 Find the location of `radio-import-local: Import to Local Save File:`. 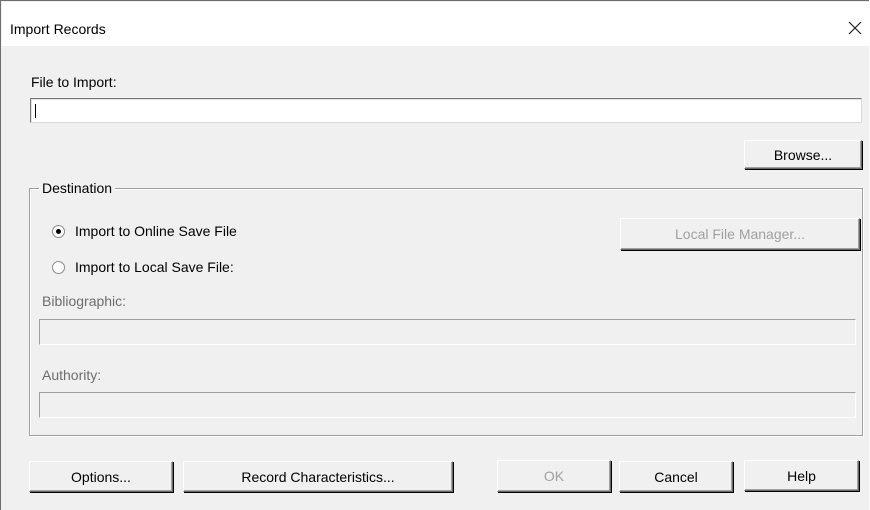

radio-import-local: Import to Local Save File: is located at coordinates (143, 267).